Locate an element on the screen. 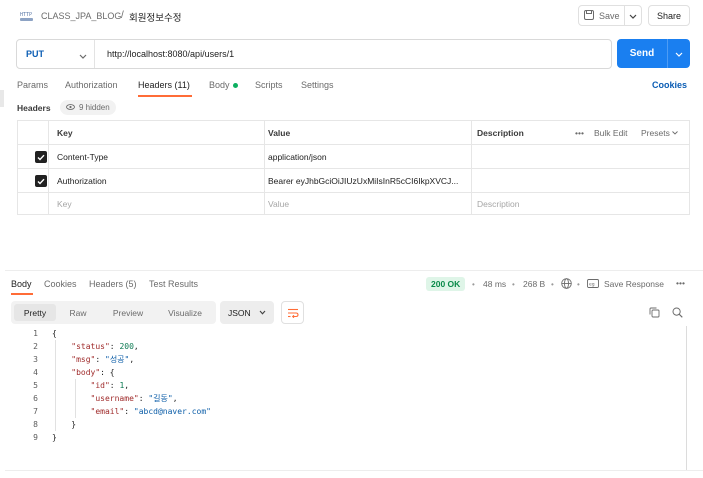 Image resolution: width=703 pixels, height=478 pixels. wrap-lines-icon is located at coordinates (293, 313).